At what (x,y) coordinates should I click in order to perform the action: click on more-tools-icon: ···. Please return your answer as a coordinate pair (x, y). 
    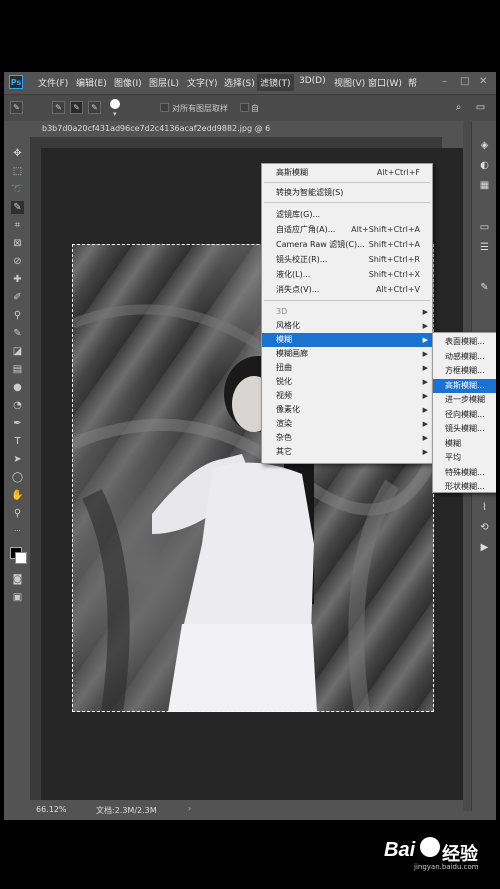
    Looking at the image, I should click on (17, 531).